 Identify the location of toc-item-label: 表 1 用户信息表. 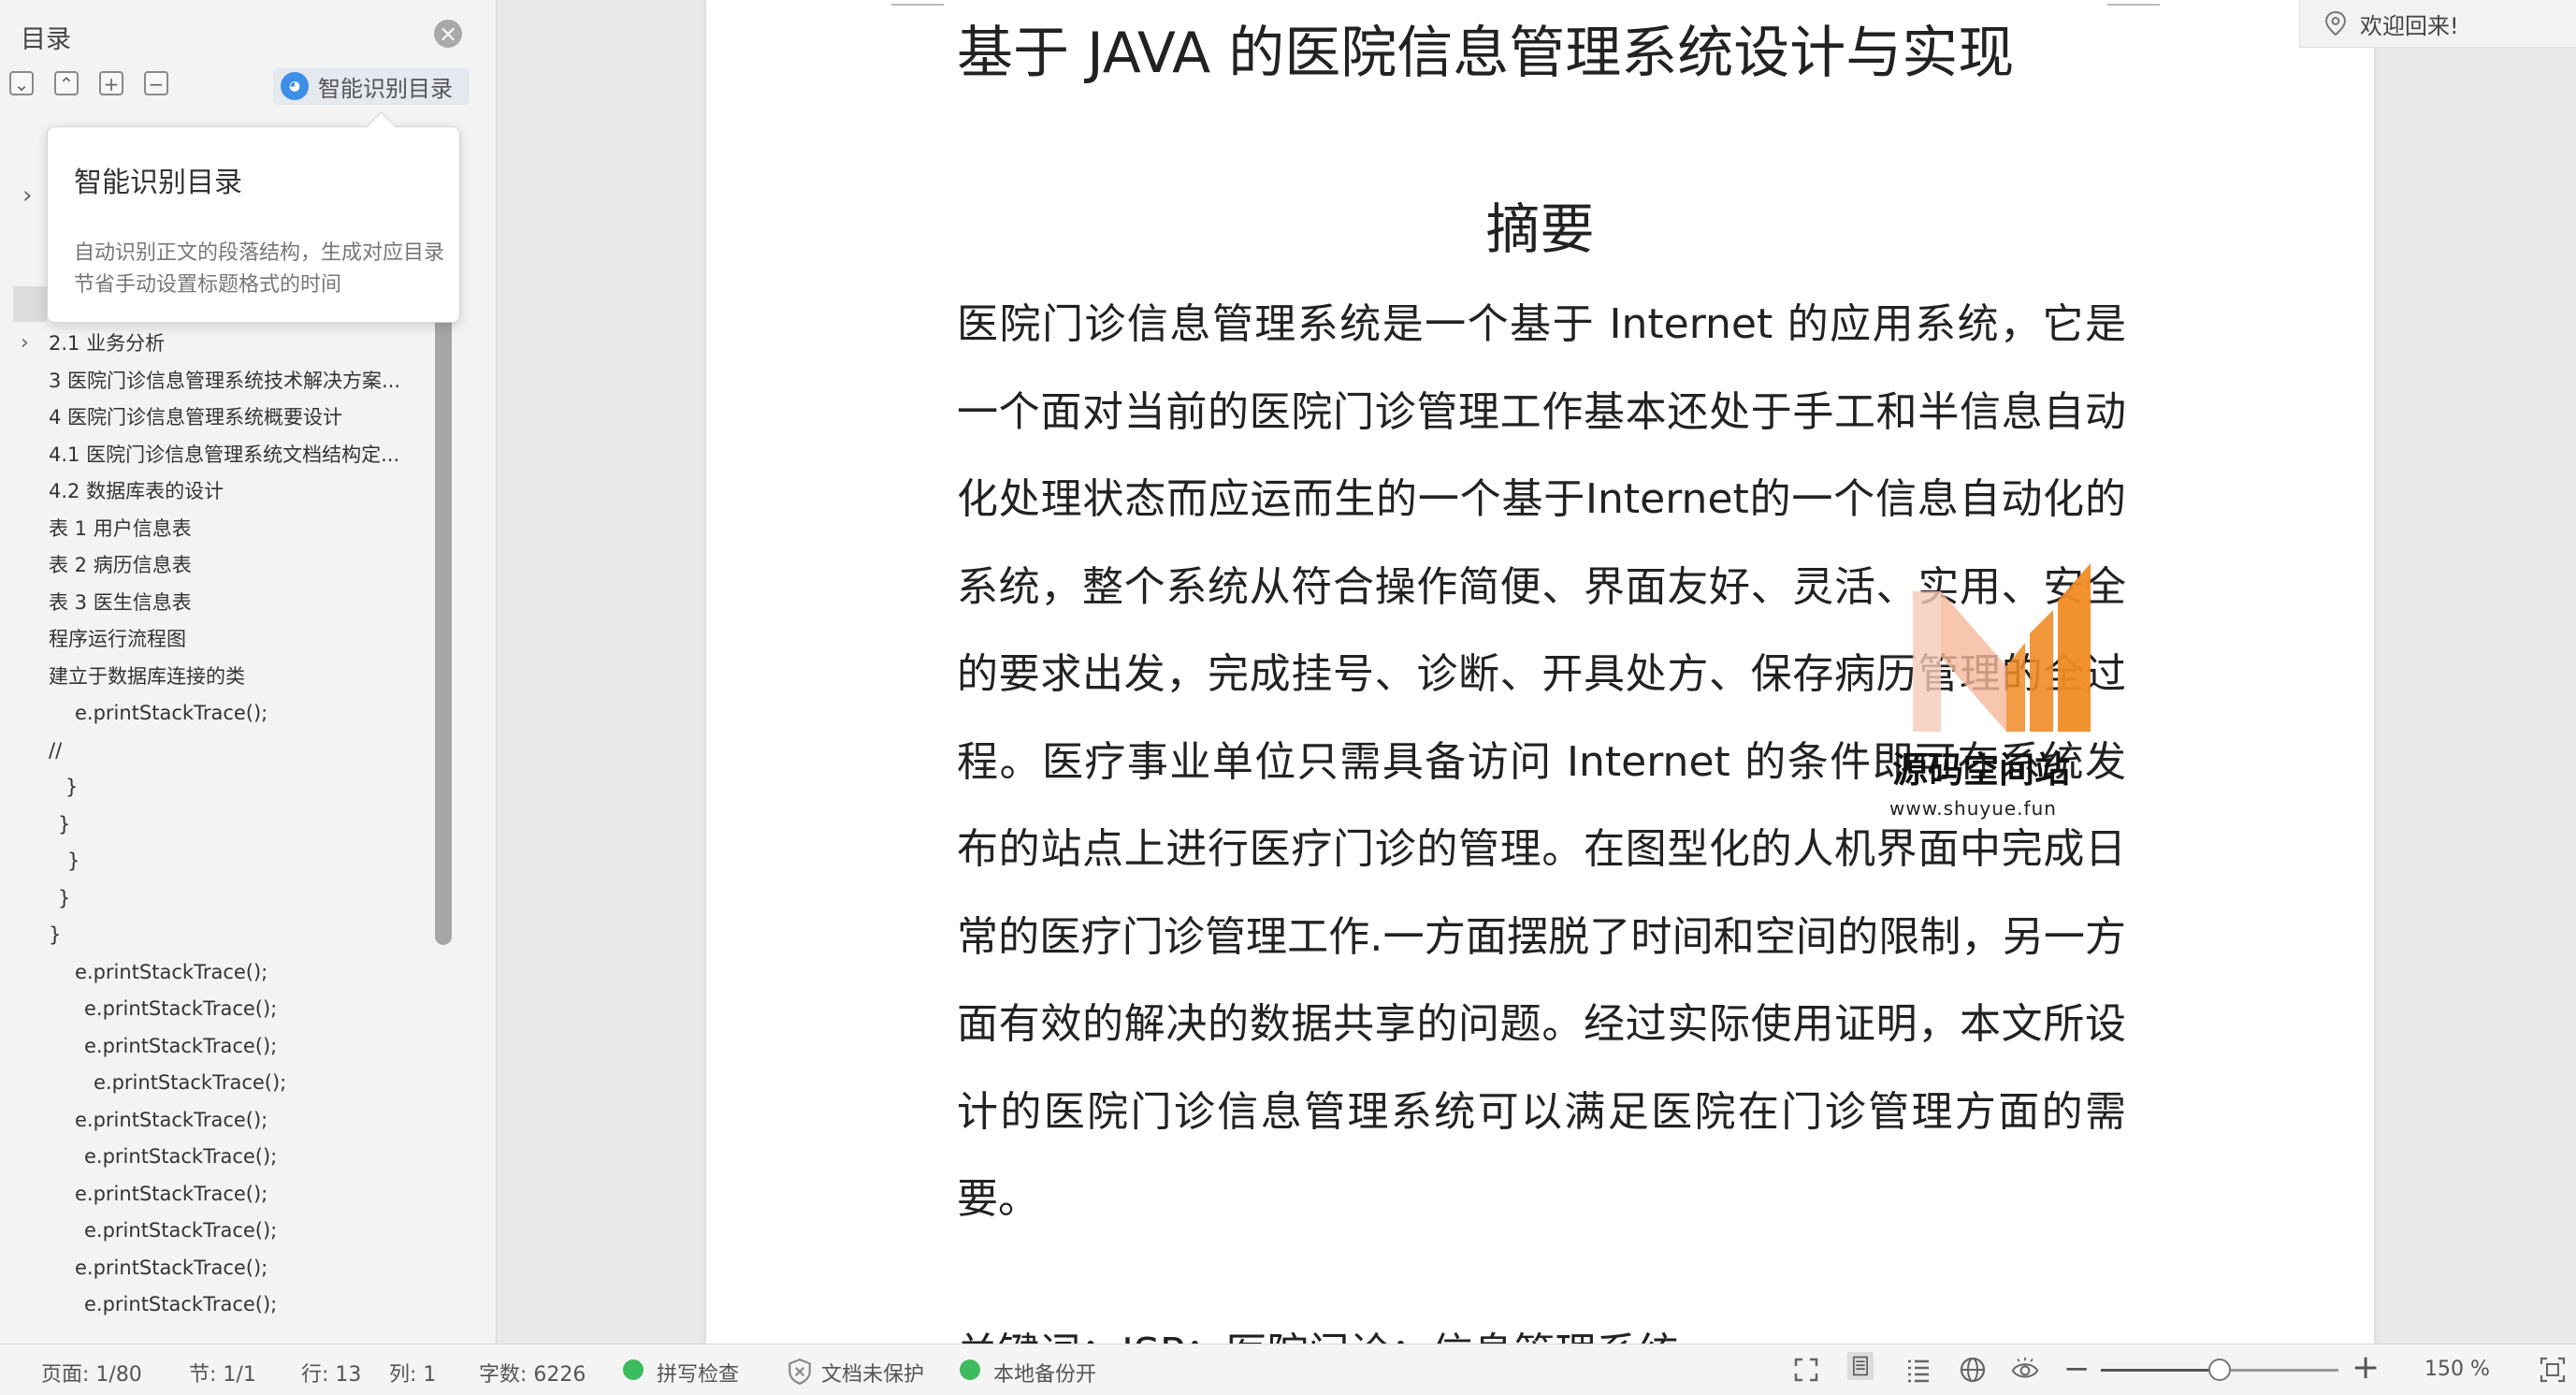
(120, 528).